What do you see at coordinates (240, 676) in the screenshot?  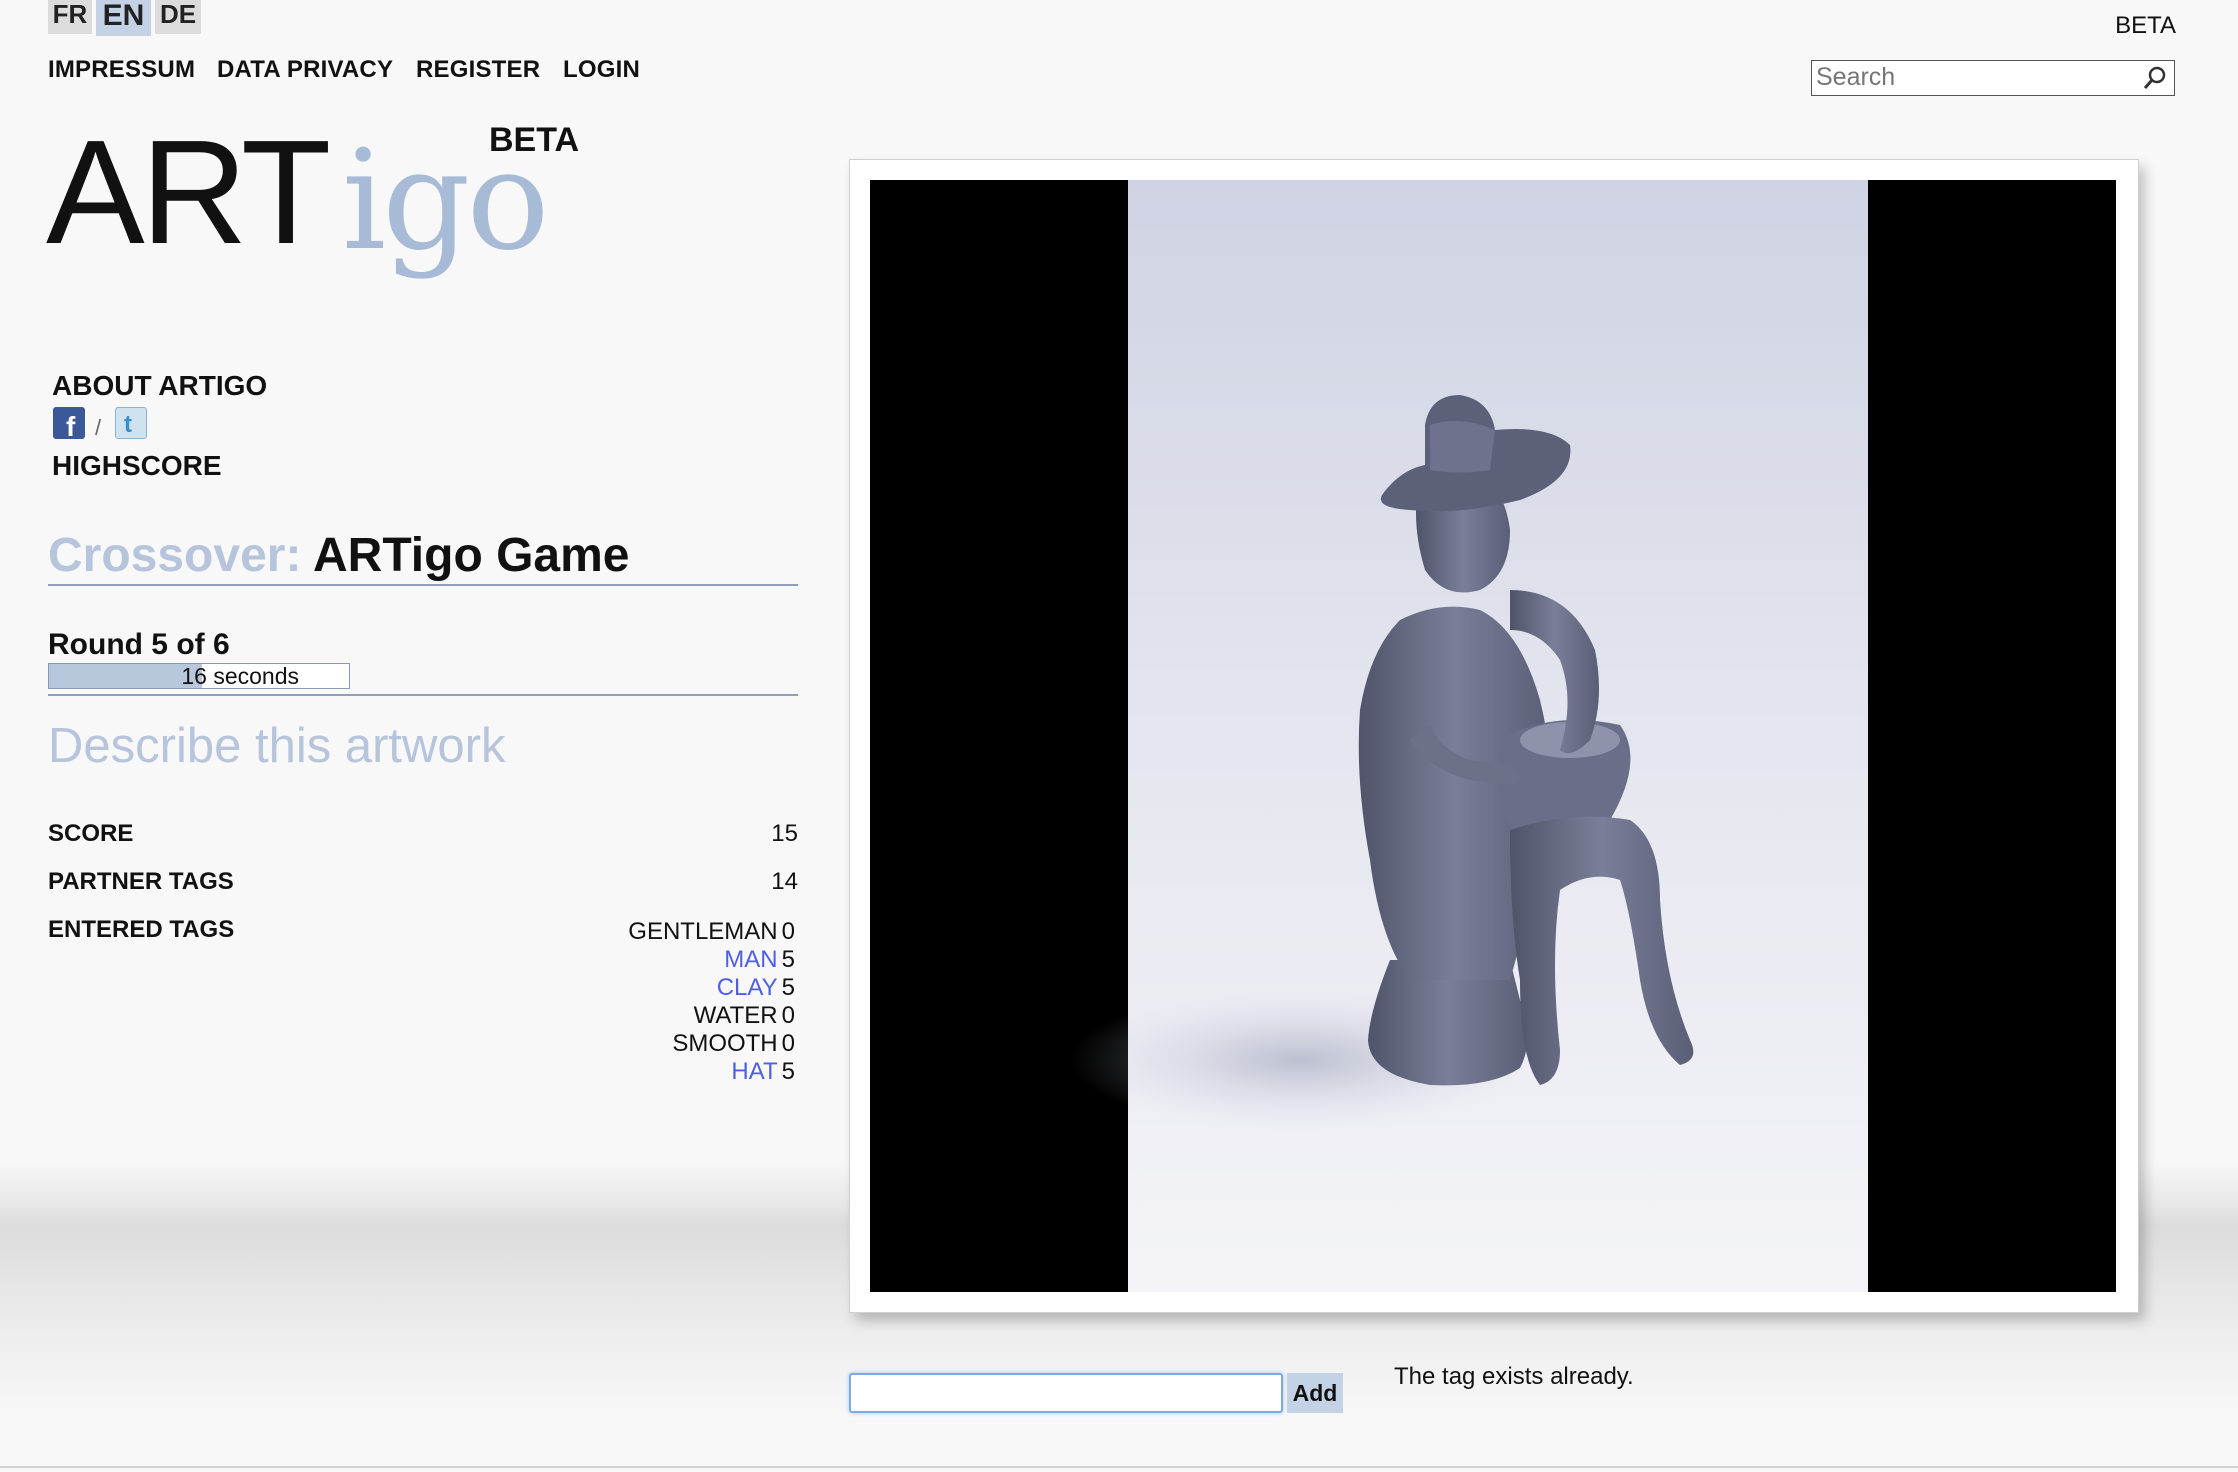 I see `timer-label: 16 seconds` at bounding box center [240, 676].